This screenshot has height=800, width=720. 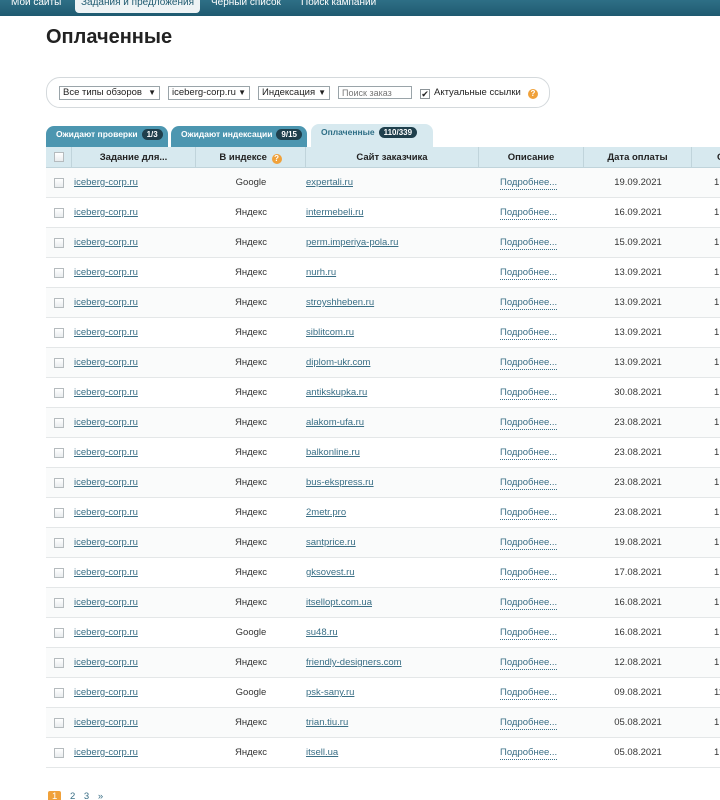 What do you see at coordinates (251, 157) in the screenshot?
I see `col-in-index: В индексе ?` at bounding box center [251, 157].